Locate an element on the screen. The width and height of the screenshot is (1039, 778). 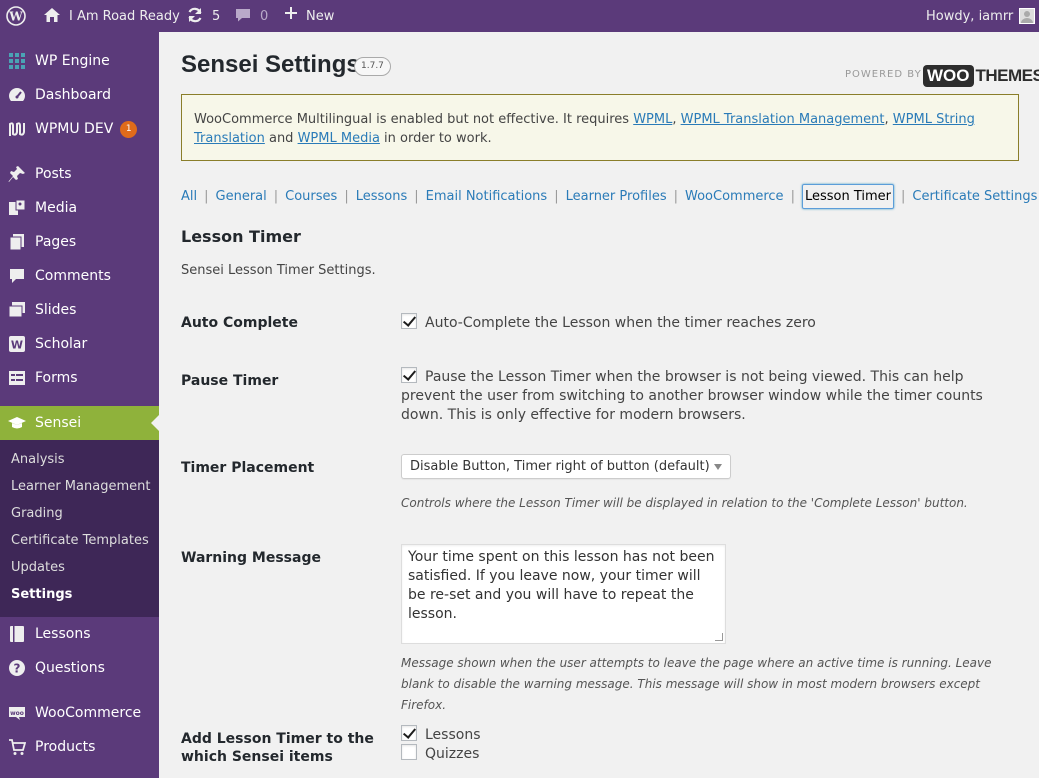
svg-text: woo is located at coordinates (17, 713).